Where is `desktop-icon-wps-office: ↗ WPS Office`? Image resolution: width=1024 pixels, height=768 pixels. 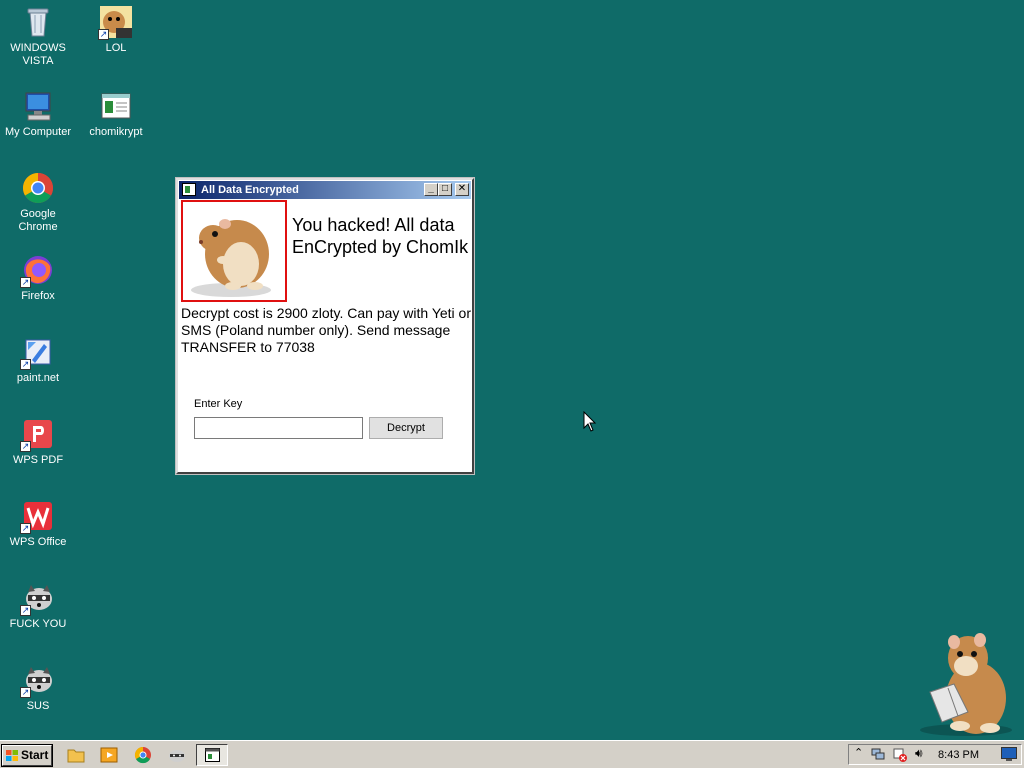 desktop-icon-wps-office: ↗ WPS Office is located at coordinates (38, 524).